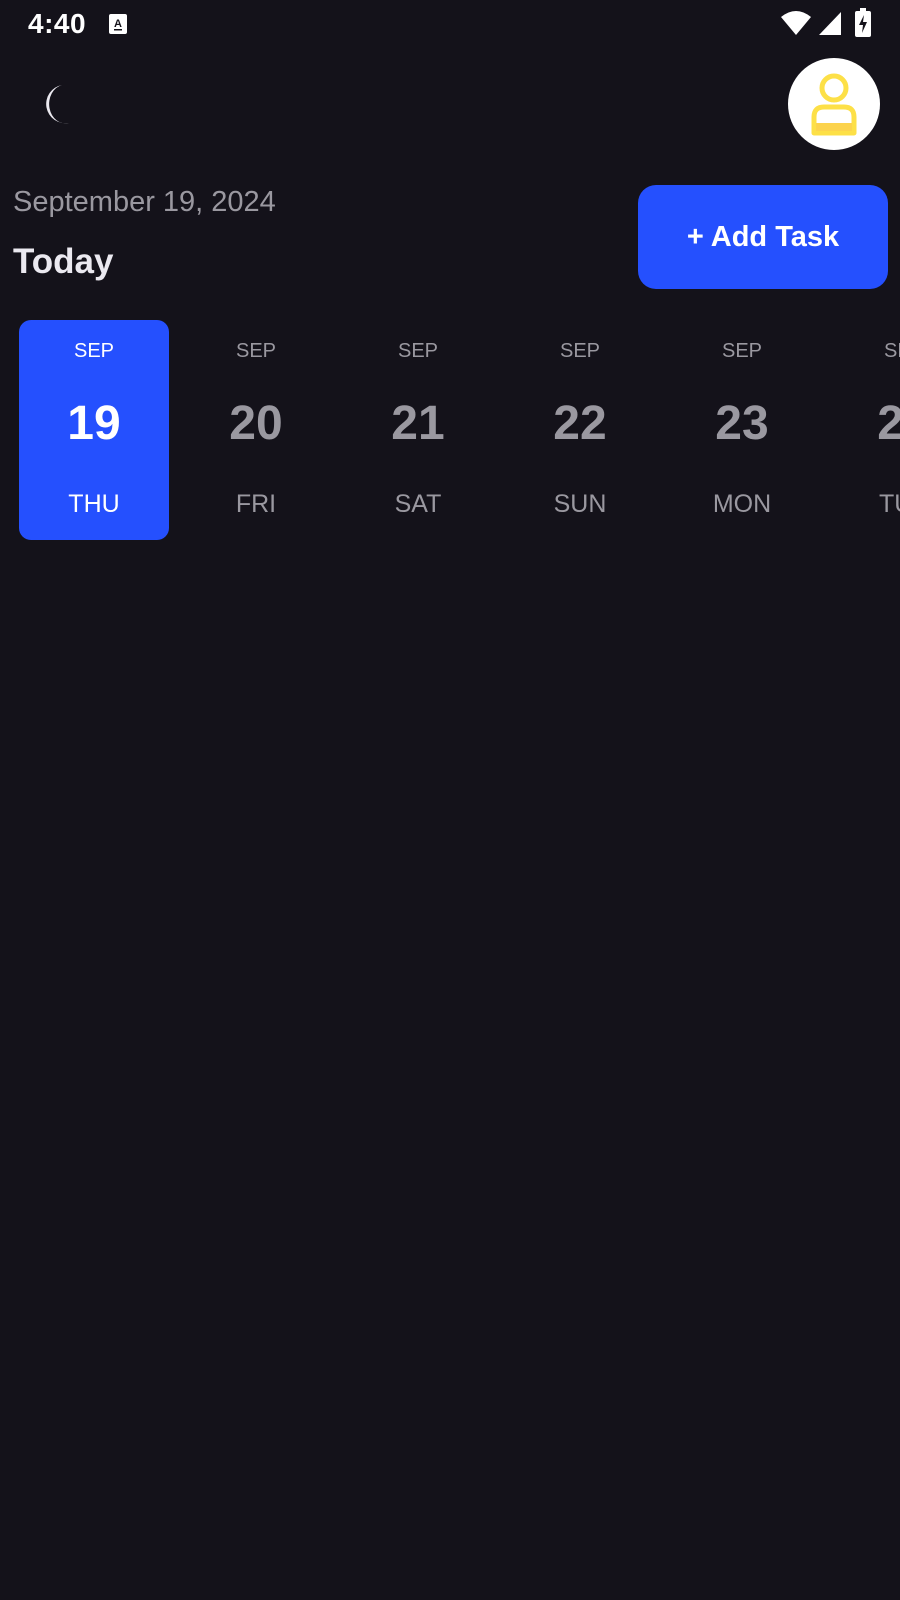  I want to click on a-notification-icon: A, so click(118, 24).